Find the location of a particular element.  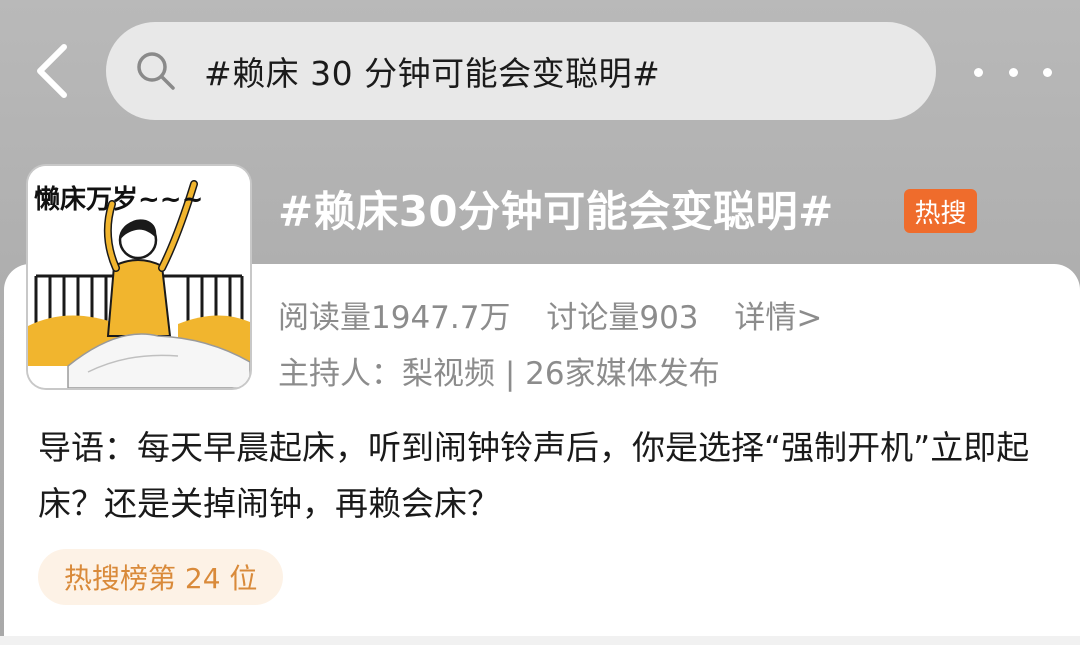

topic-title: #赖床30分钟可能会变聪明# is located at coordinates (556, 211).